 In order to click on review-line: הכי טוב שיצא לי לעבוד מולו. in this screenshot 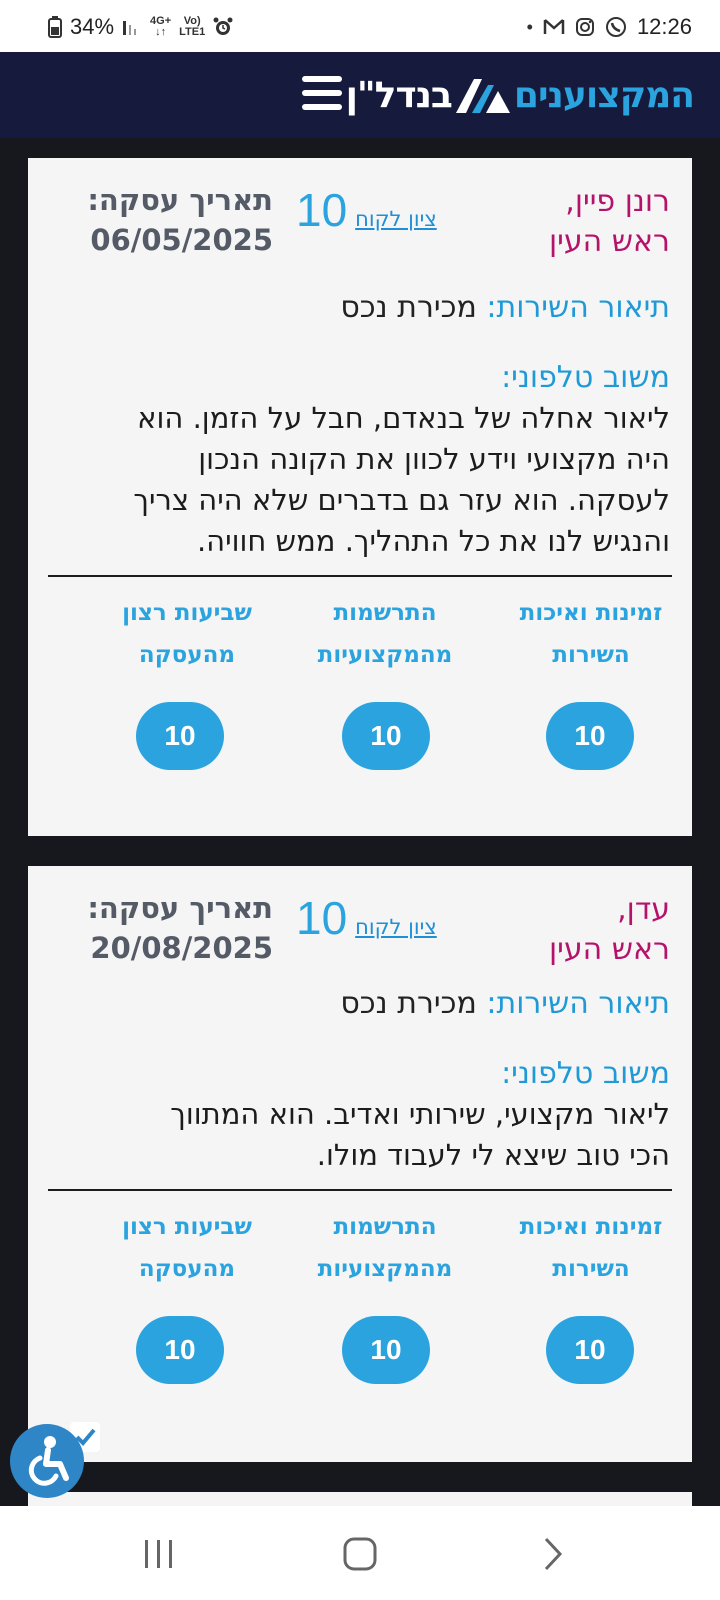, I will do `click(493, 1155)`.